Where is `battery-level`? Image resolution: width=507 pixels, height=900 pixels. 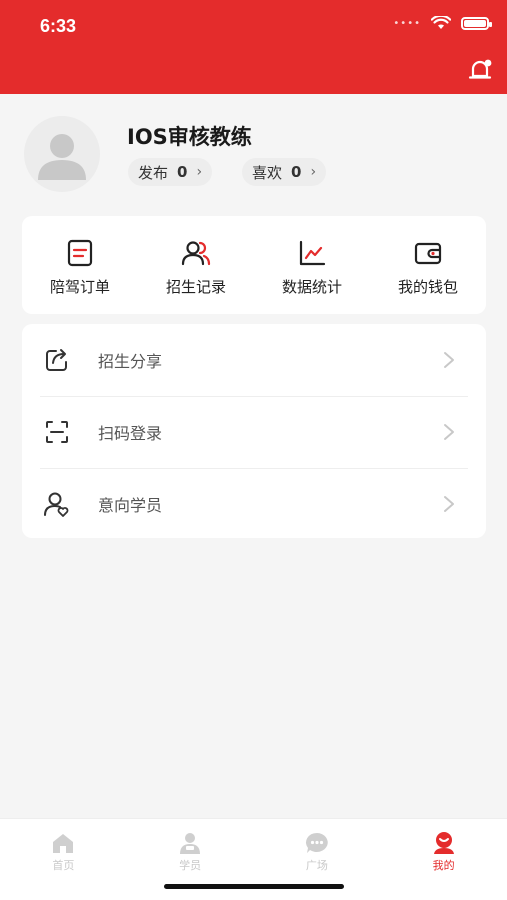
battery-level is located at coordinates (475, 23).